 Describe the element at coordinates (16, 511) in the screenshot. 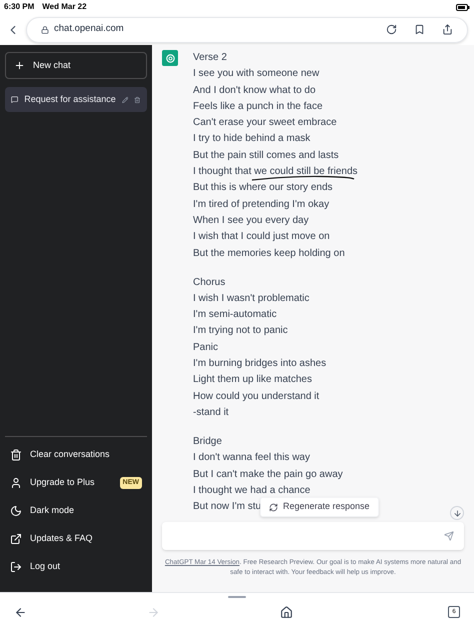

I see `moon-icon` at that location.